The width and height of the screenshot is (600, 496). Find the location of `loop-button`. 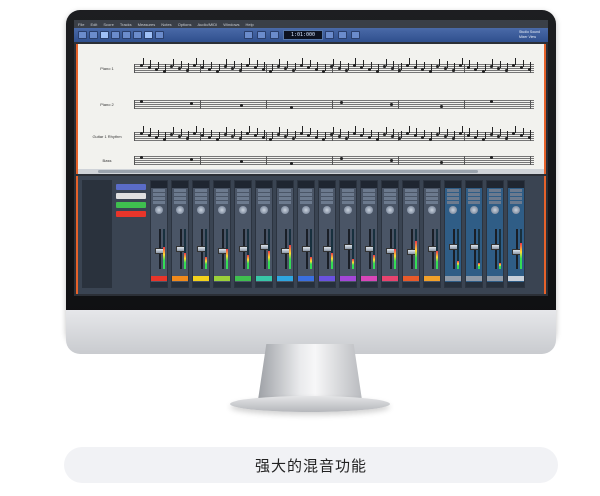

loop-button is located at coordinates (342, 35).